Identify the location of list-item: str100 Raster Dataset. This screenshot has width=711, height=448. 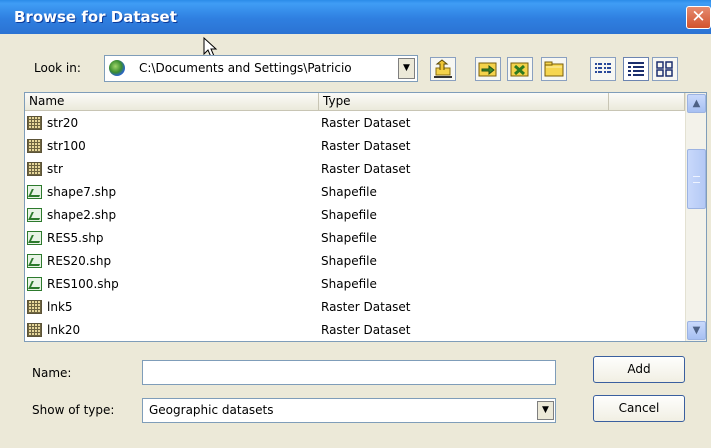
(355, 147).